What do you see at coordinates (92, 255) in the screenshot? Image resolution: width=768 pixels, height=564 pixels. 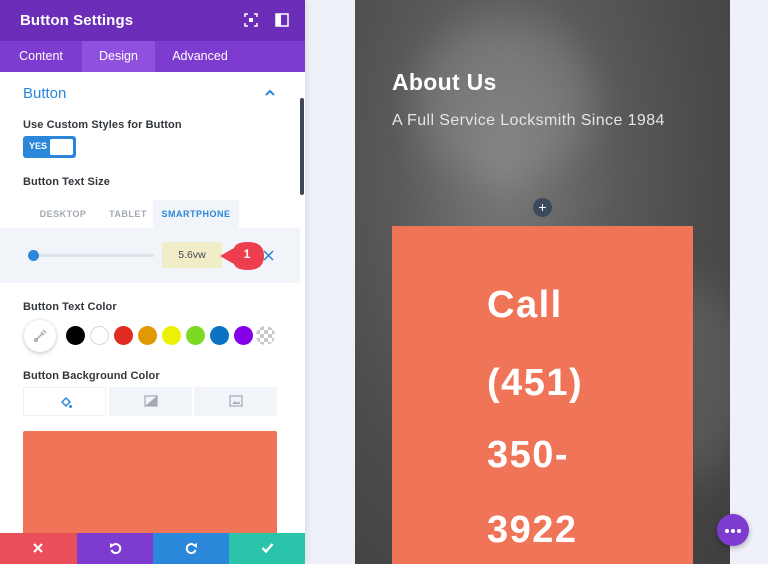 I see `text-size-slider` at bounding box center [92, 255].